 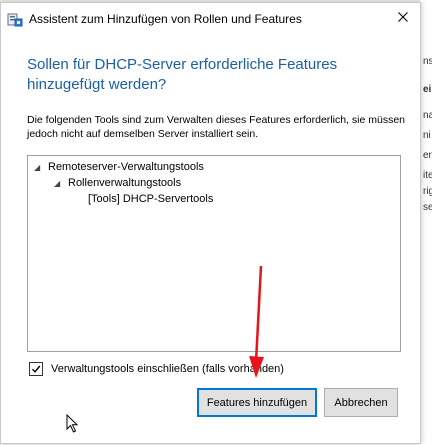 What do you see at coordinates (427, 207) in the screenshot?
I see `background-text: ser` at bounding box center [427, 207].